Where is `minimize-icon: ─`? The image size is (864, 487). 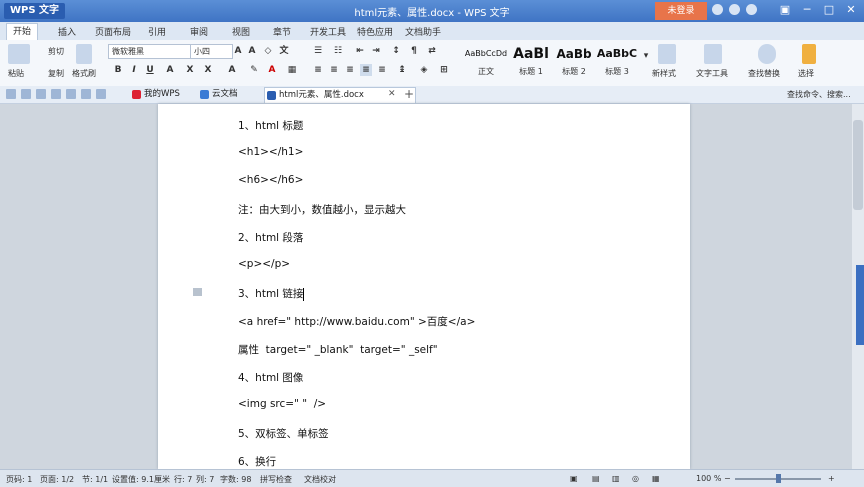 minimize-icon: ─ is located at coordinates (807, 9).